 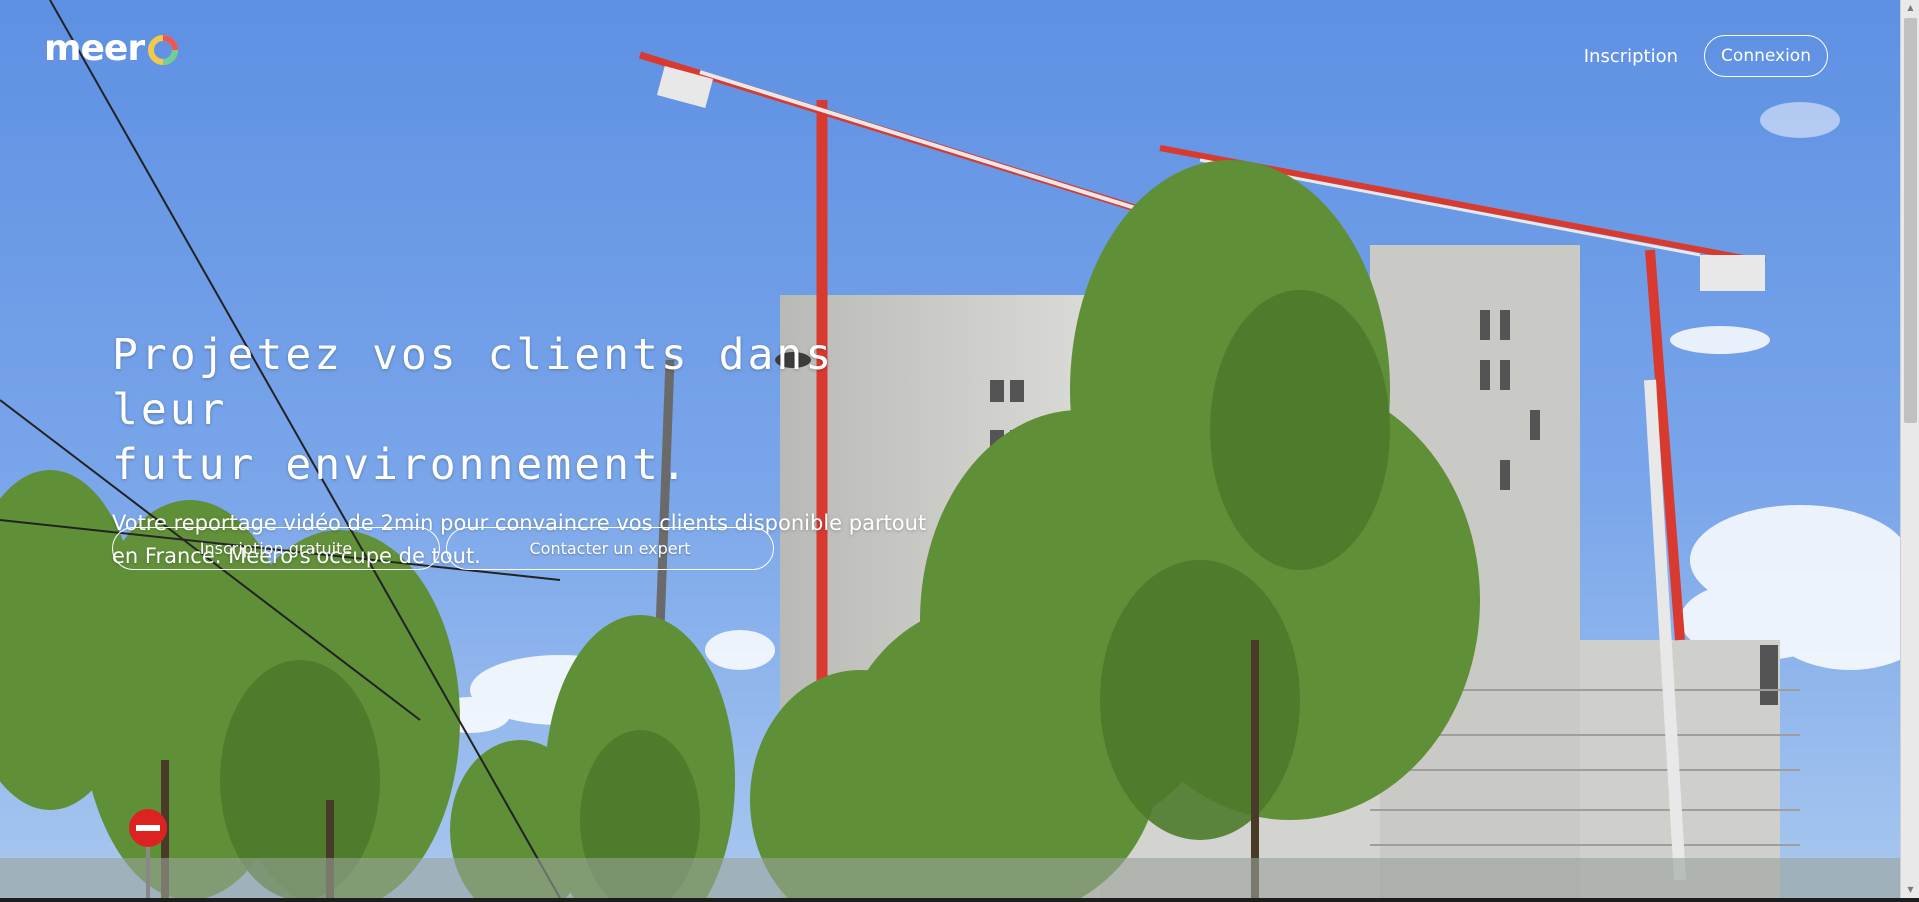 I want to click on meero-logo: meer, so click(x=112, y=48).